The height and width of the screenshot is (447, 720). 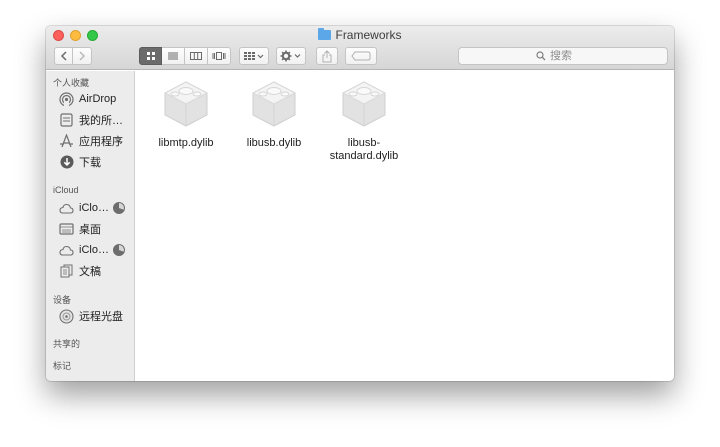 What do you see at coordinates (67, 344) in the screenshot?
I see `sidebar-heading-shared: 共享的` at bounding box center [67, 344].